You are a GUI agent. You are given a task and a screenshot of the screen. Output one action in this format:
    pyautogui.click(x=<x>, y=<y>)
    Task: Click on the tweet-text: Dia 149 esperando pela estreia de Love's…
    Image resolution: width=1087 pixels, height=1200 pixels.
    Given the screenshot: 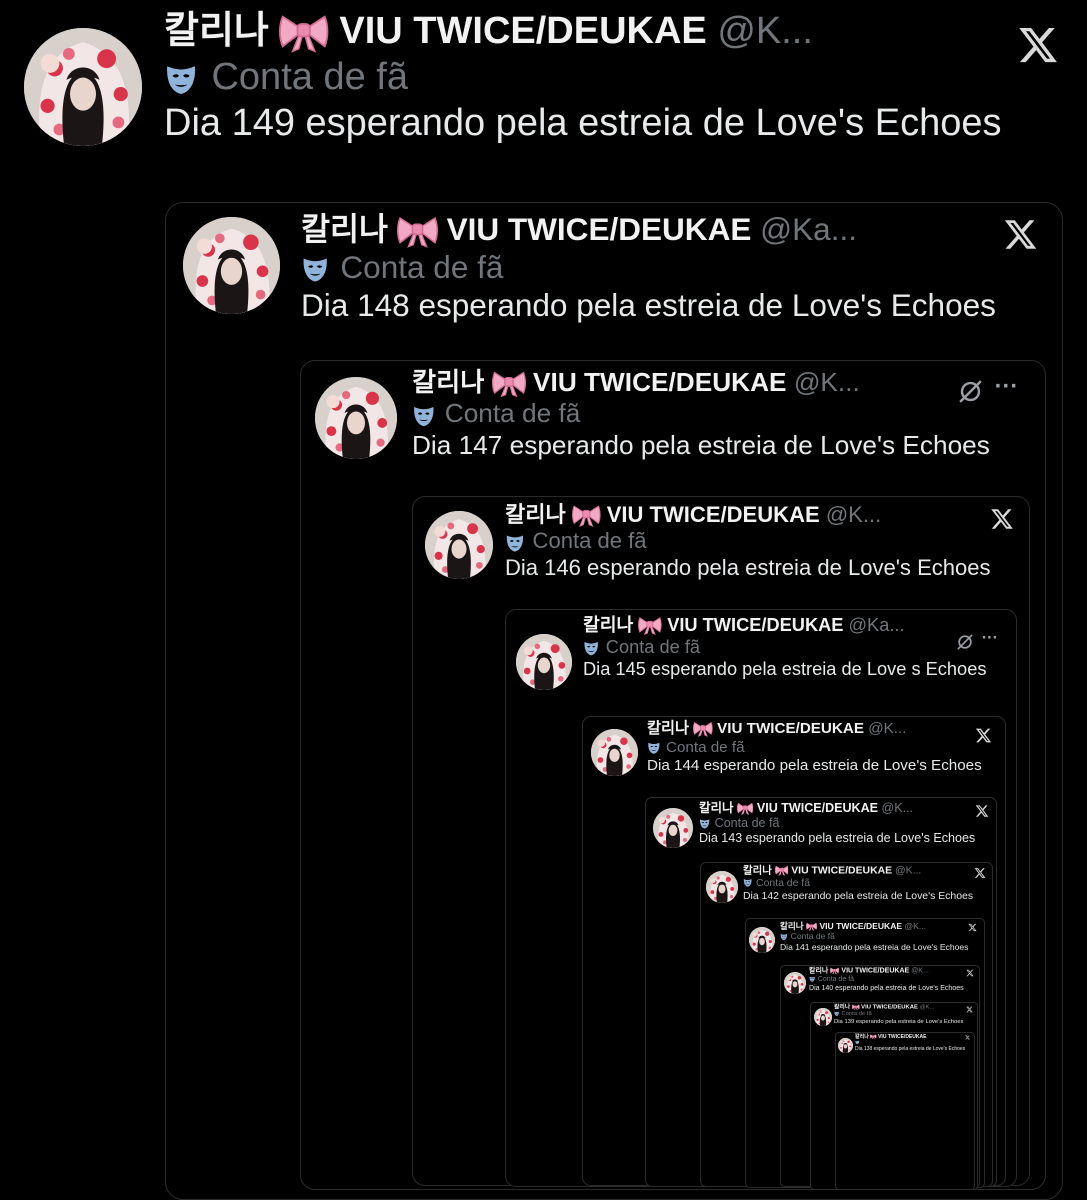 What is the action you would take?
    pyautogui.click(x=583, y=123)
    